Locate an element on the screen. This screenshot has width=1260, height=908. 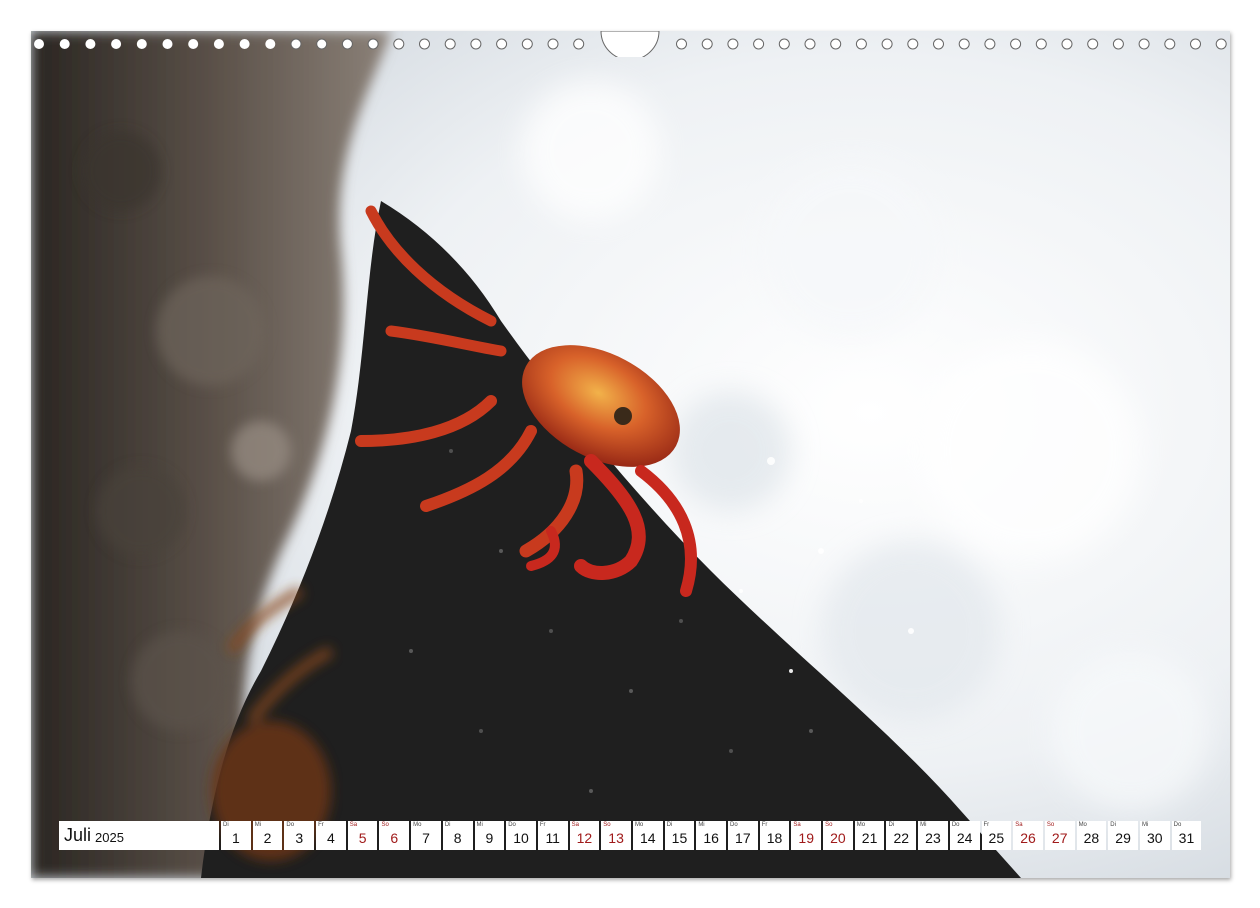
day-cell: Do 31 is located at coordinates (1186, 835).